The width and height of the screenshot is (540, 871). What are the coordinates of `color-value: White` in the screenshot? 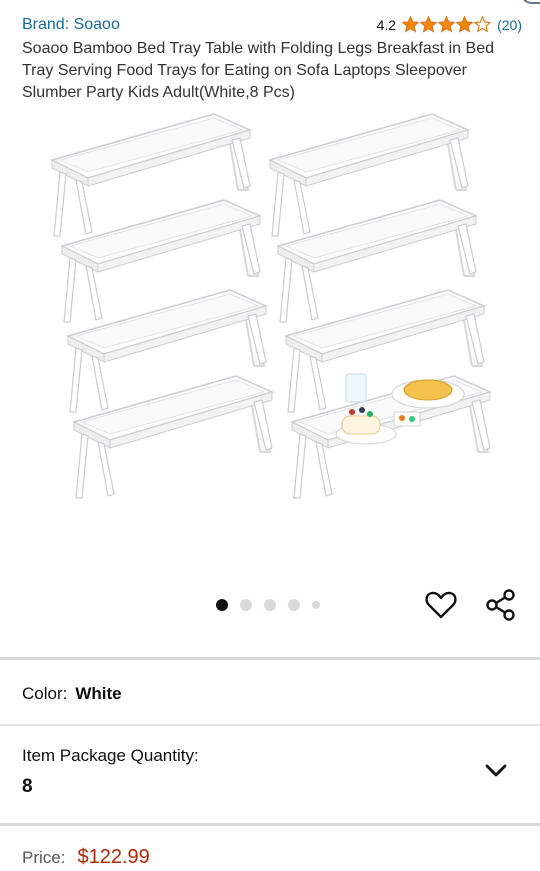 It's located at (98, 693).